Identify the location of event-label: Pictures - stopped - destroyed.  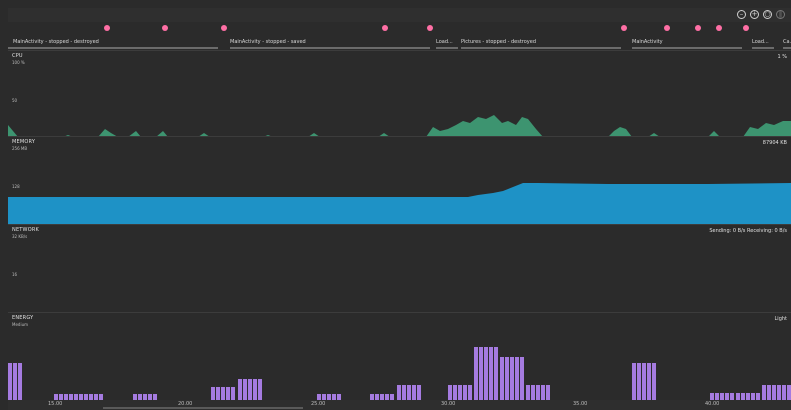
(498, 42).